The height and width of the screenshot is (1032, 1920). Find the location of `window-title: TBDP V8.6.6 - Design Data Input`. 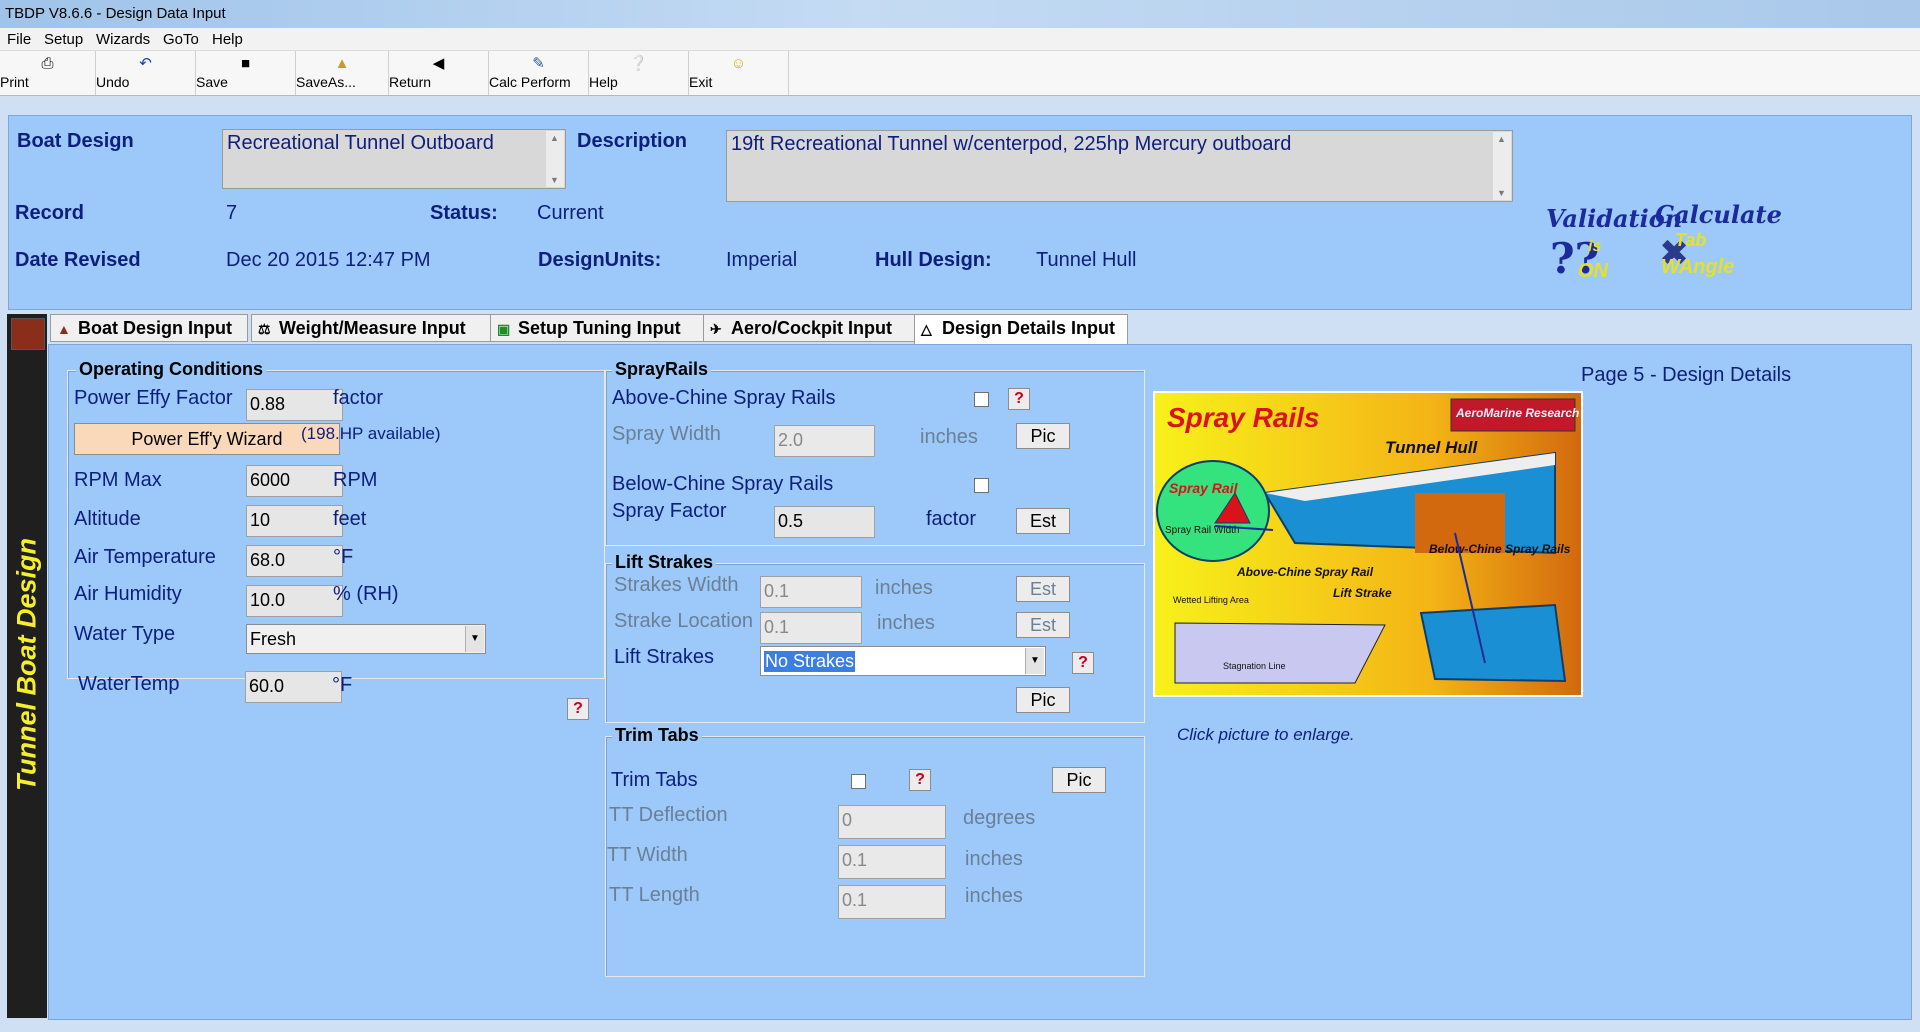

window-title: TBDP V8.6.6 - Design Data Input is located at coordinates (115, 13).